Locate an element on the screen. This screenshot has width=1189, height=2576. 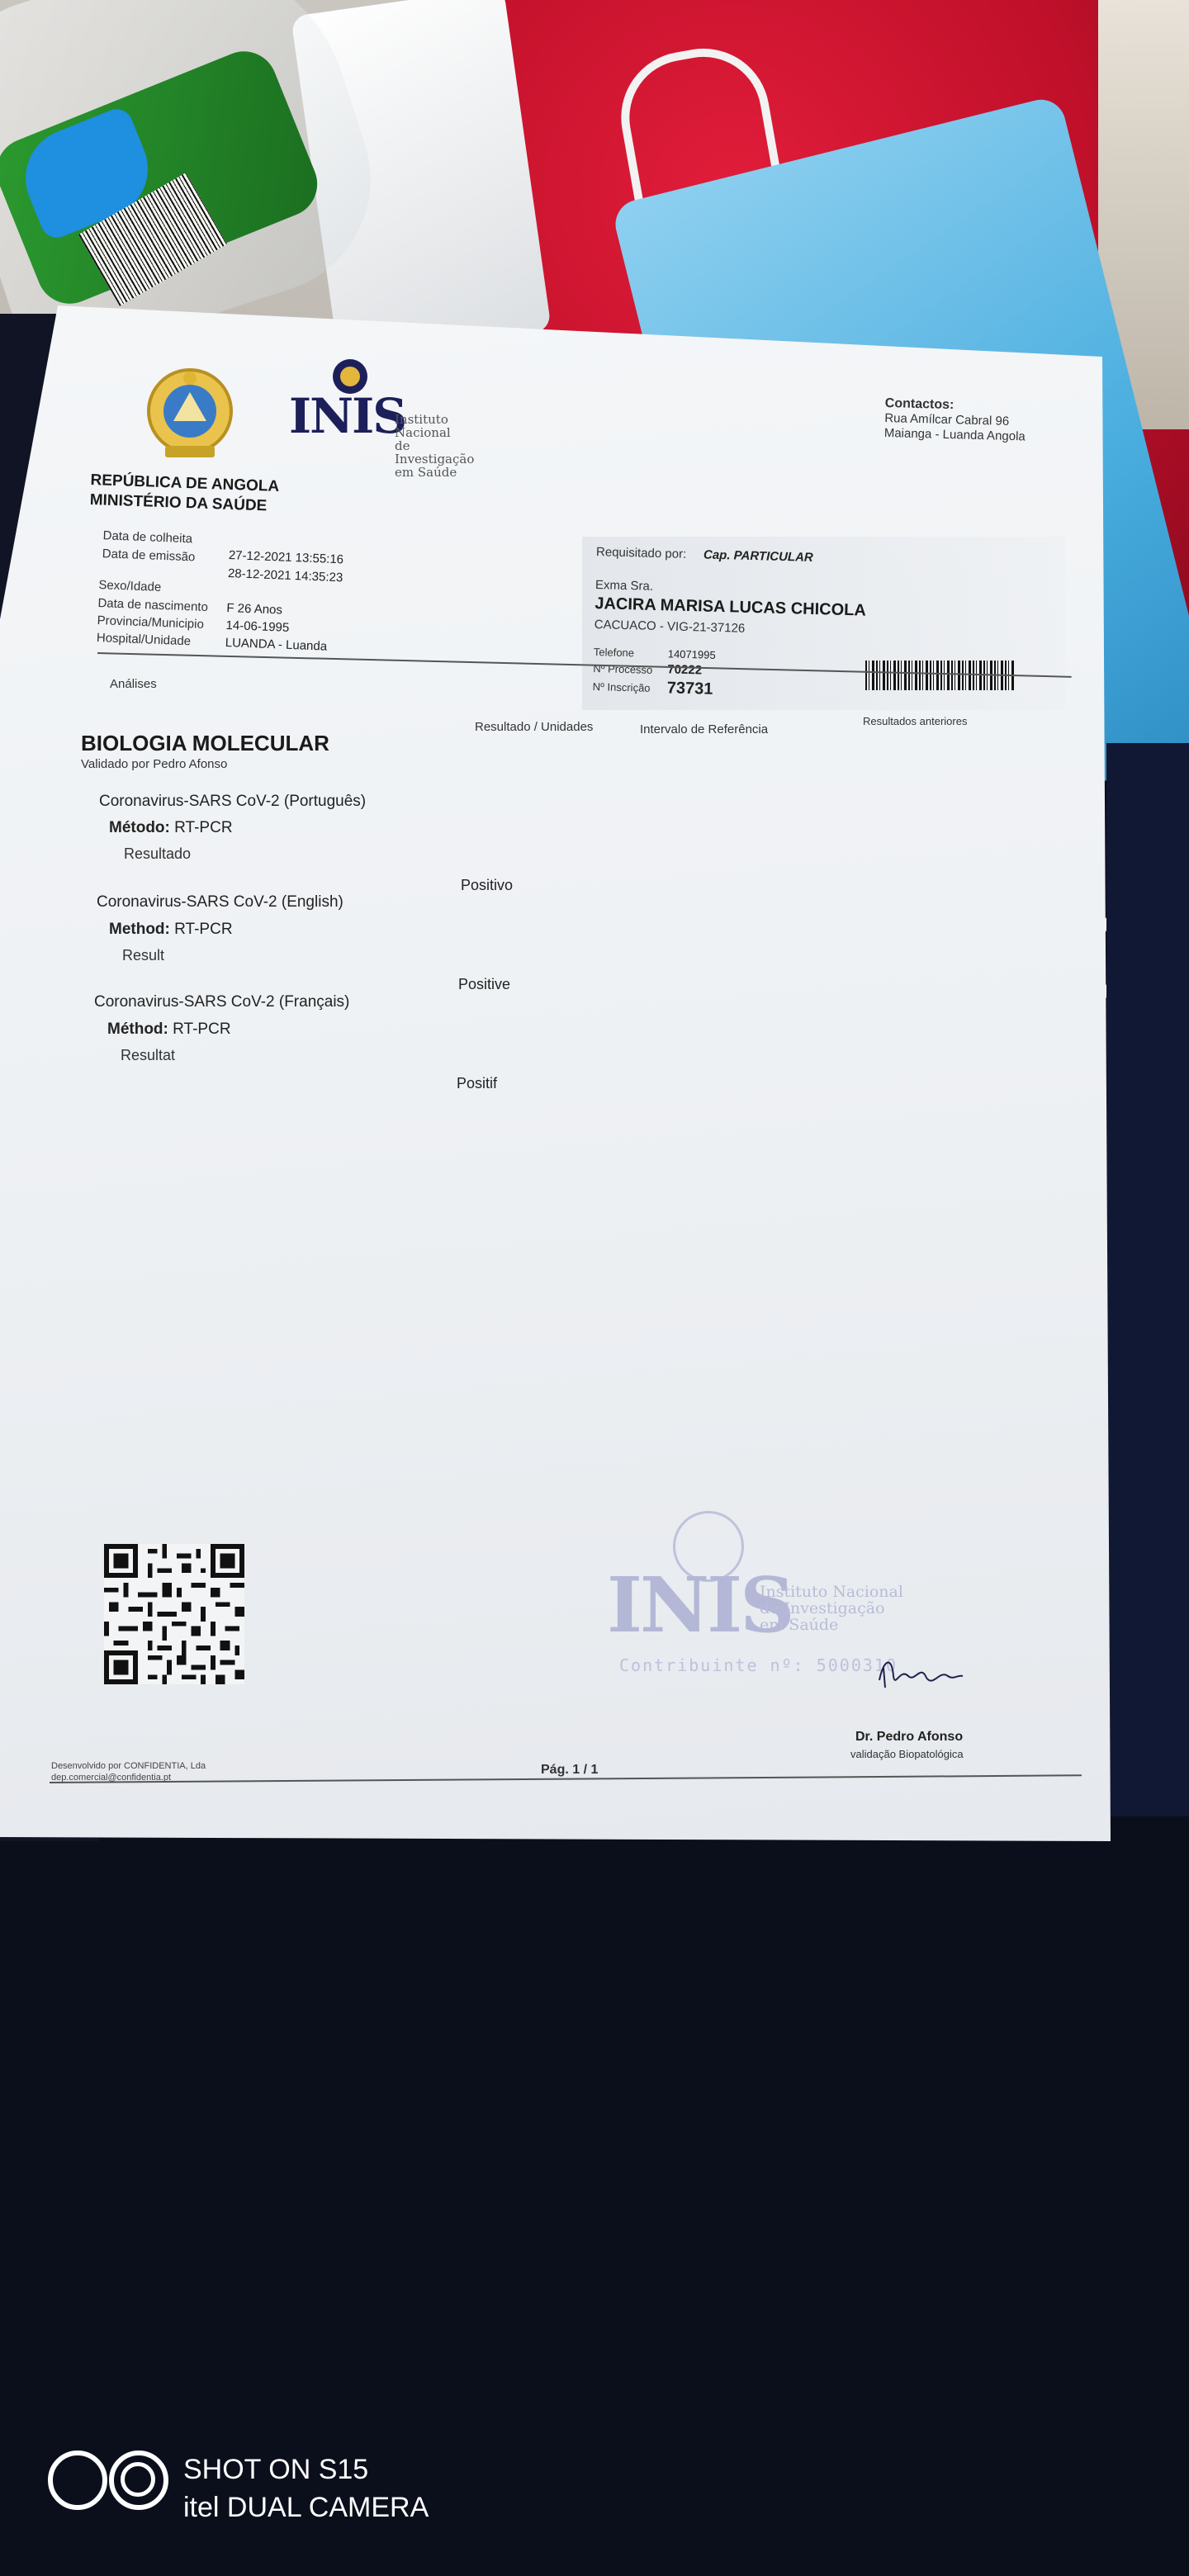
stamp-tagline-2: de Investigação is located at coordinates (822, 1608).